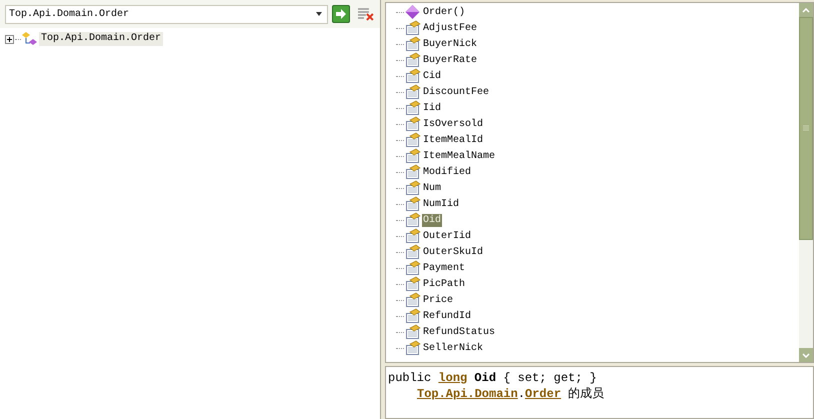 This screenshot has height=419, width=814. Describe the element at coordinates (450, 28) in the screenshot. I see `member-item: AdjustFee` at that location.